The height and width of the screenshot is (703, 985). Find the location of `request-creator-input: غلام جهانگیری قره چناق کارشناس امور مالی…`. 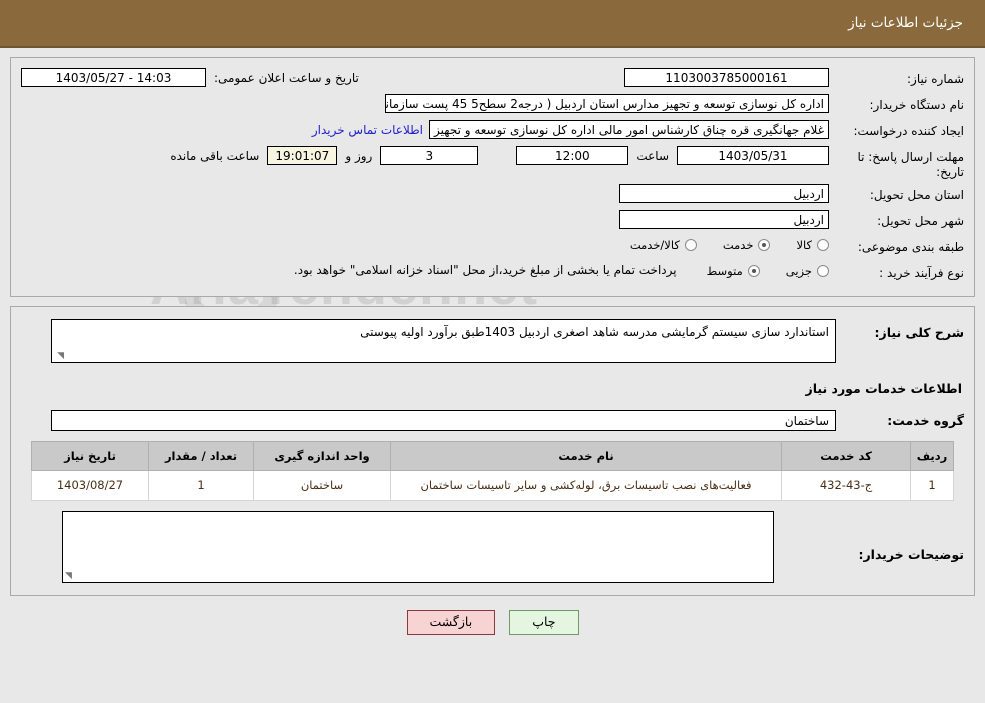

request-creator-input: غلام جهانگیری قره چناق کارشناس امور مالی… is located at coordinates (629, 129).